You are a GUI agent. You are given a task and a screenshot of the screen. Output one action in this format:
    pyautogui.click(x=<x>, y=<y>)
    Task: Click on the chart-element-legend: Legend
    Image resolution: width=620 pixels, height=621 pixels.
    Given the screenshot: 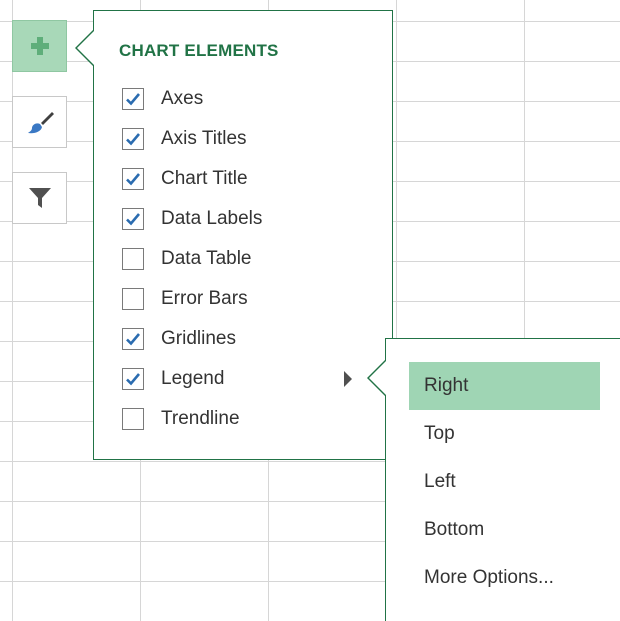 What is the action you would take?
    pyautogui.click(x=247, y=379)
    